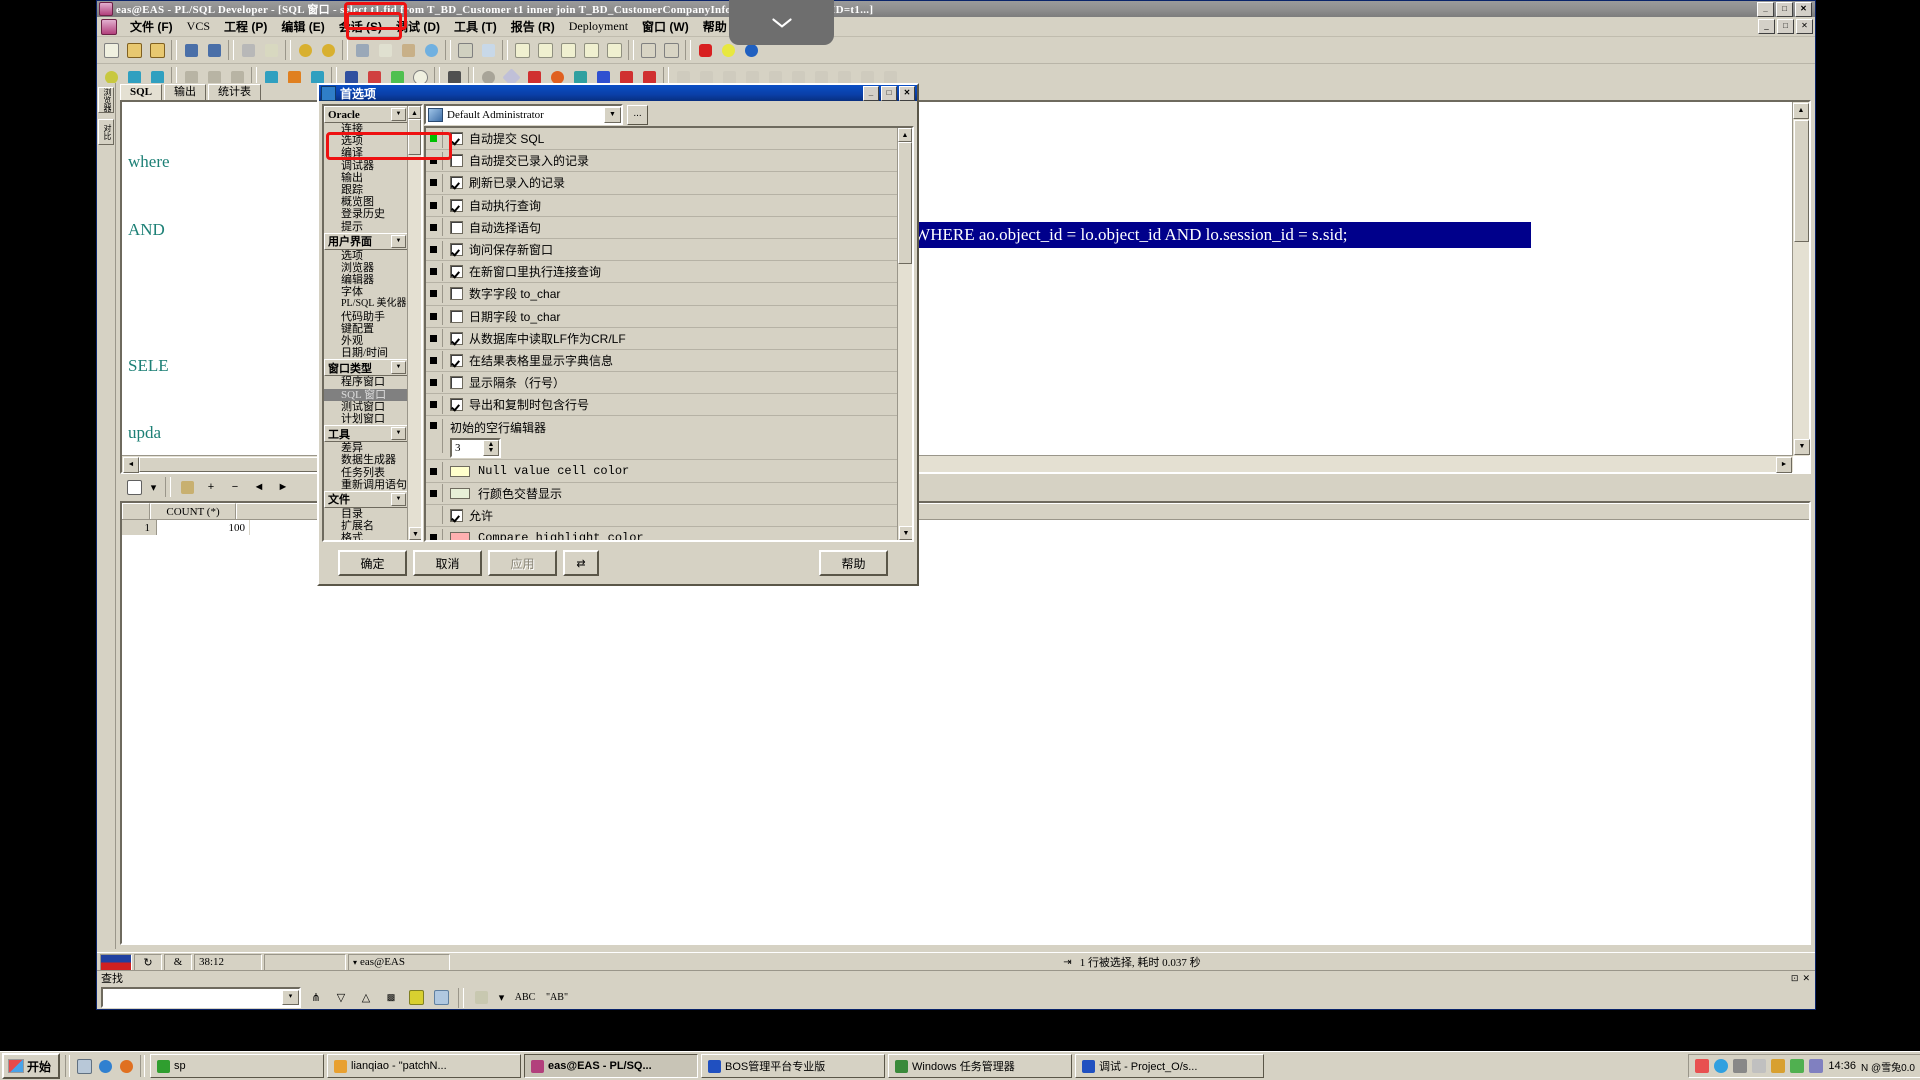 This screenshot has width=1920, height=1080. What do you see at coordinates (341, 998) in the screenshot?
I see `find-down-icon: ▽` at bounding box center [341, 998].